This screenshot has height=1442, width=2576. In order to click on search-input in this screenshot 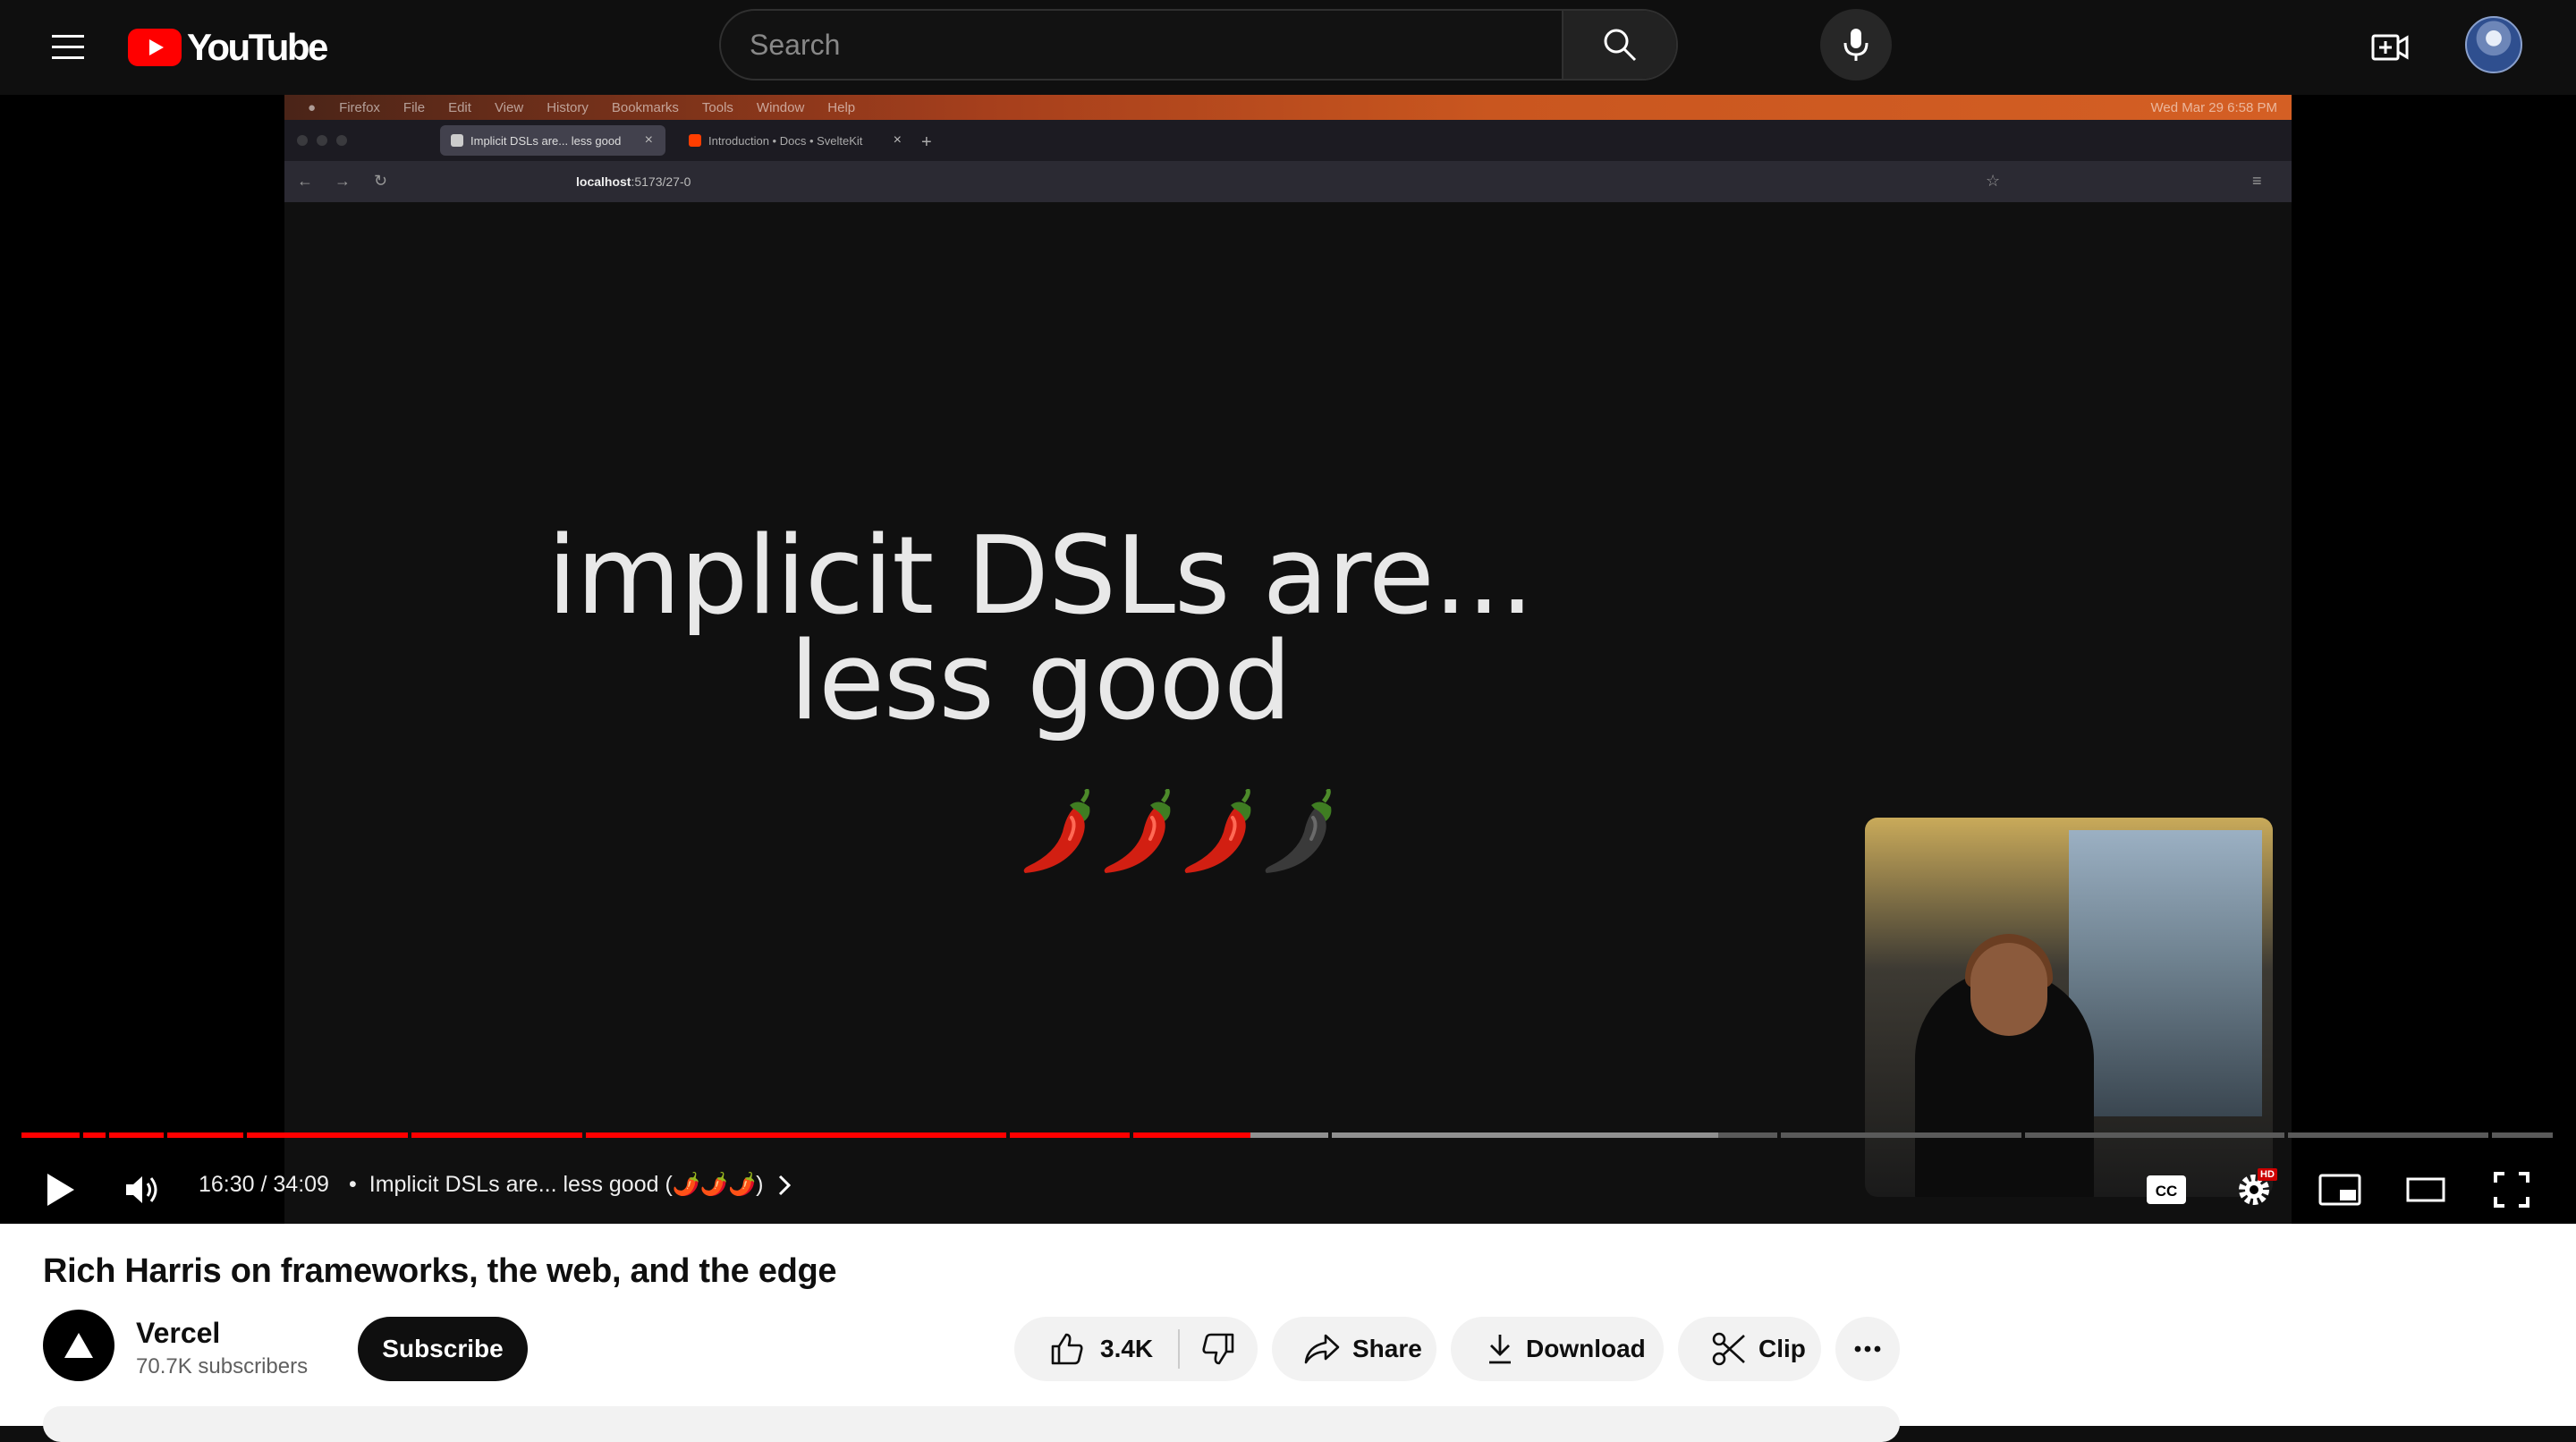, I will do `click(1141, 45)`.